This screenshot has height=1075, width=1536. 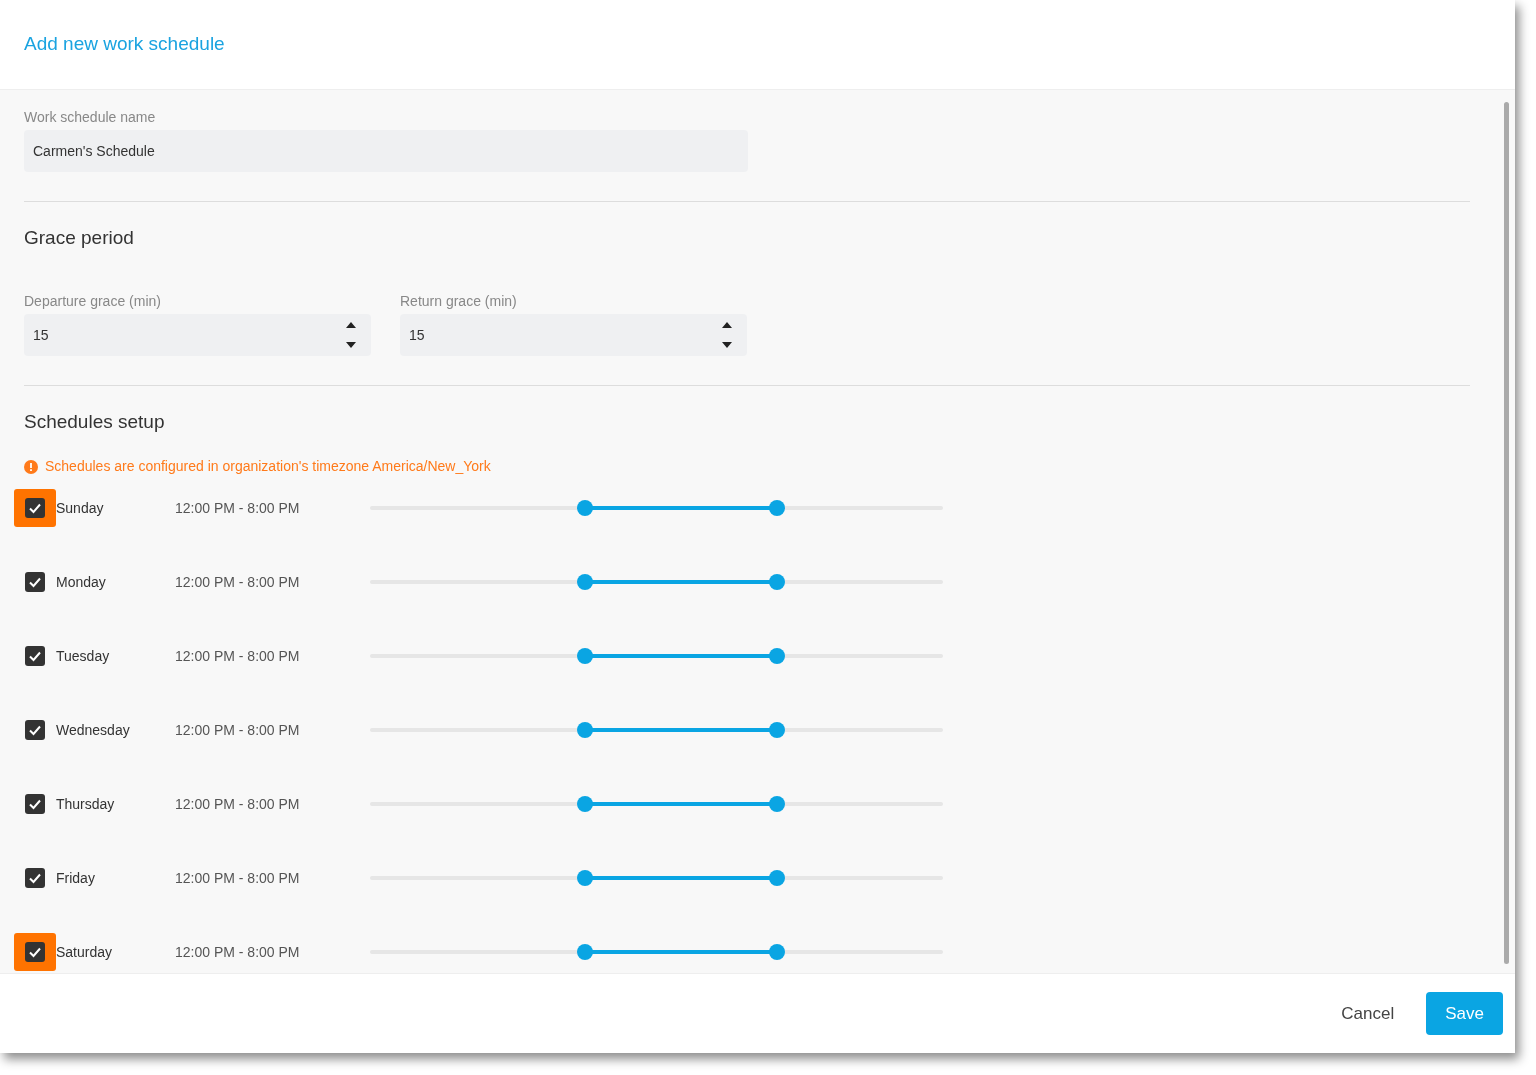 What do you see at coordinates (93, 730) in the screenshot?
I see `day-label: Wednesday` at bounding box center [93, 730].